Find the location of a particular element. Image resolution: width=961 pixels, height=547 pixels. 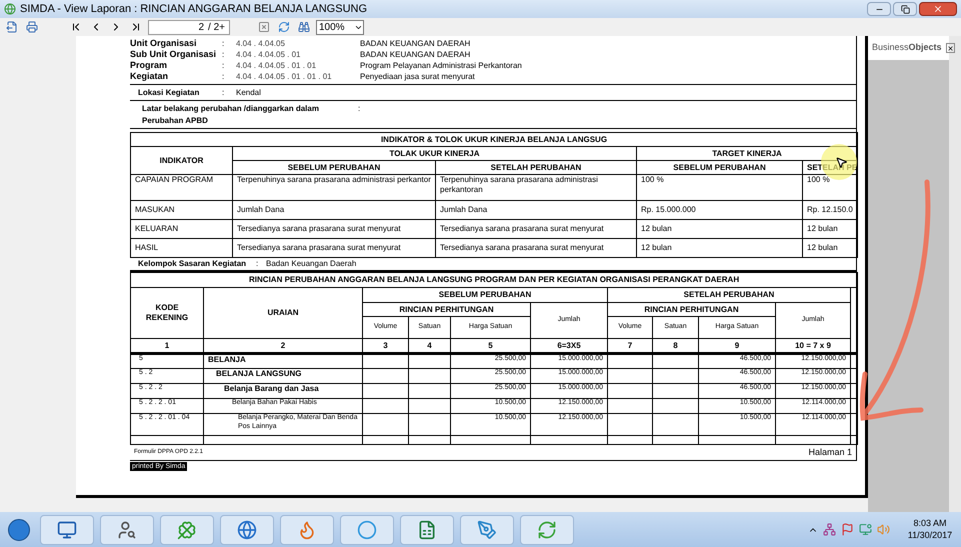

person-search-icon is located at coordinates (127, 529).